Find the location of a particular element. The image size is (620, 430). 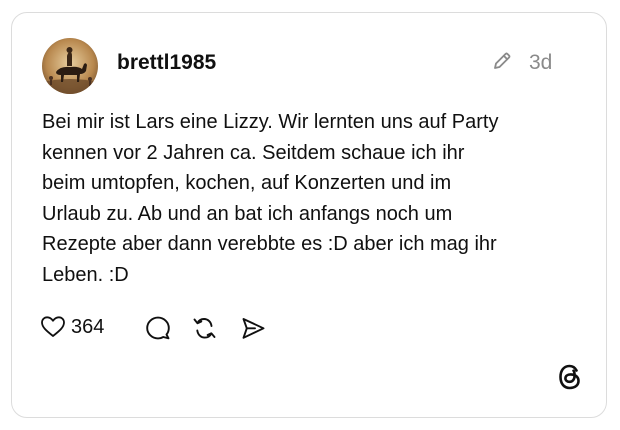

heart-icon is located at coordinates (53, 327).